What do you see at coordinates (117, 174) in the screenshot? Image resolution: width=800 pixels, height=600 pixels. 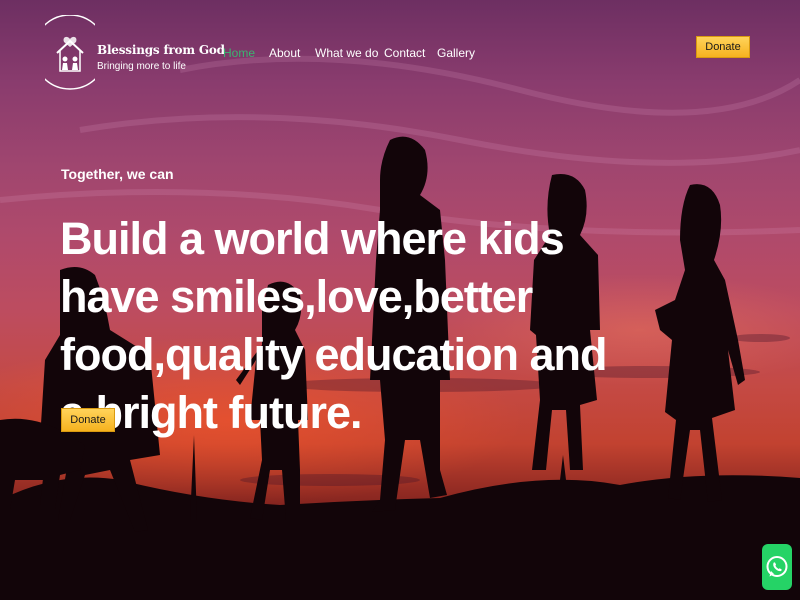 I see `hero-eyebrow: Together, we can` at bounding box center [117, 174].